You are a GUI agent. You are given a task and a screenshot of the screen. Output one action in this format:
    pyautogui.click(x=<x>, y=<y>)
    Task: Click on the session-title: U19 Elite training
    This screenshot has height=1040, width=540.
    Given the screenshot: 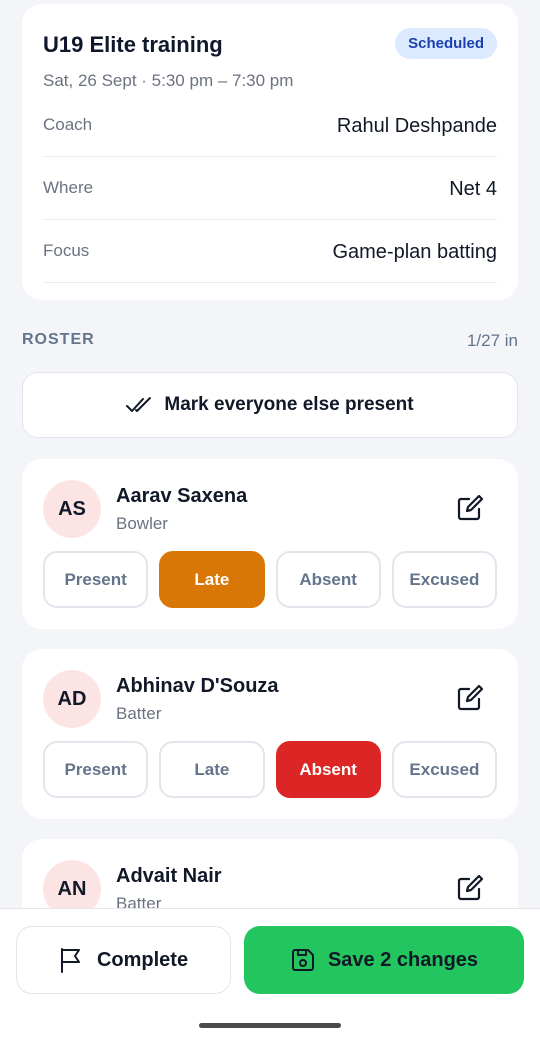 What is the action you would take?
    pyautogui.click(x=133, y=44)
    